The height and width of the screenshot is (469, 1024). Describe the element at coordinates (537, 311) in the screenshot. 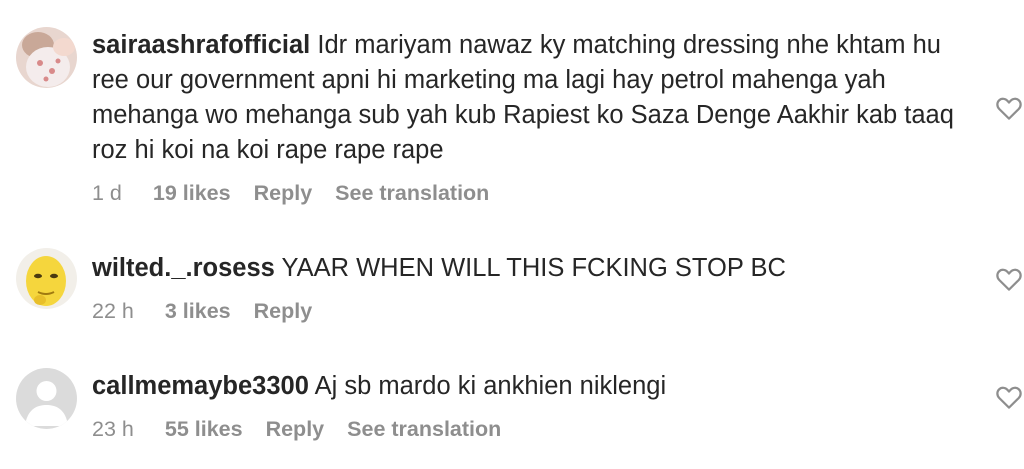

I see `comment-meta: 22 h 3 likes Reply` at that location.